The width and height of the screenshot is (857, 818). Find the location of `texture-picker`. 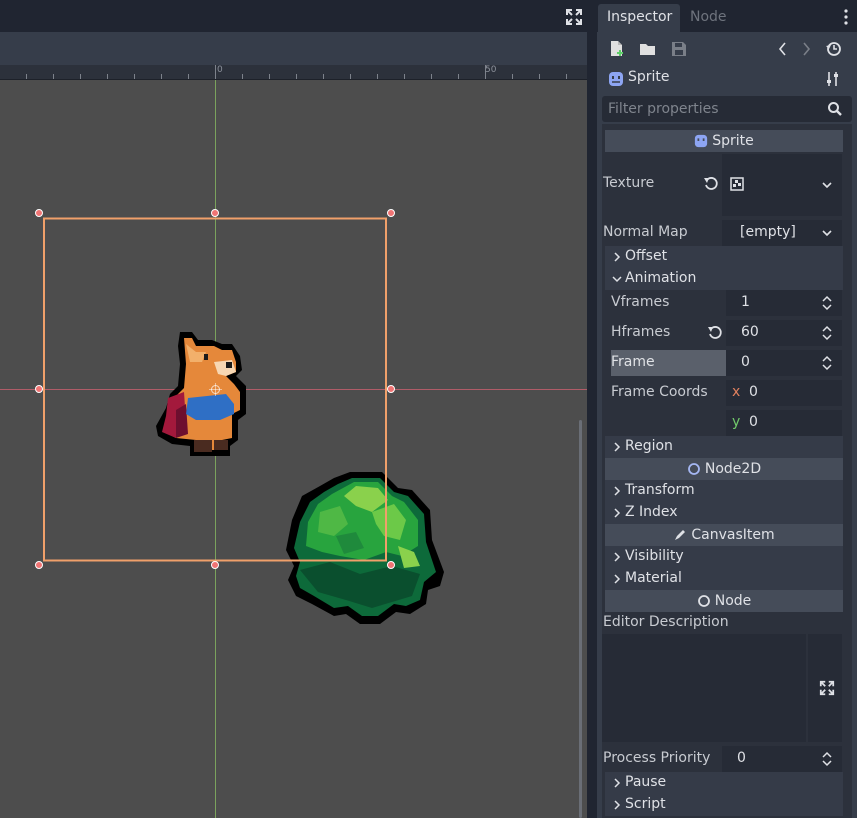

texture-picker is located at coordinates (782, 185).